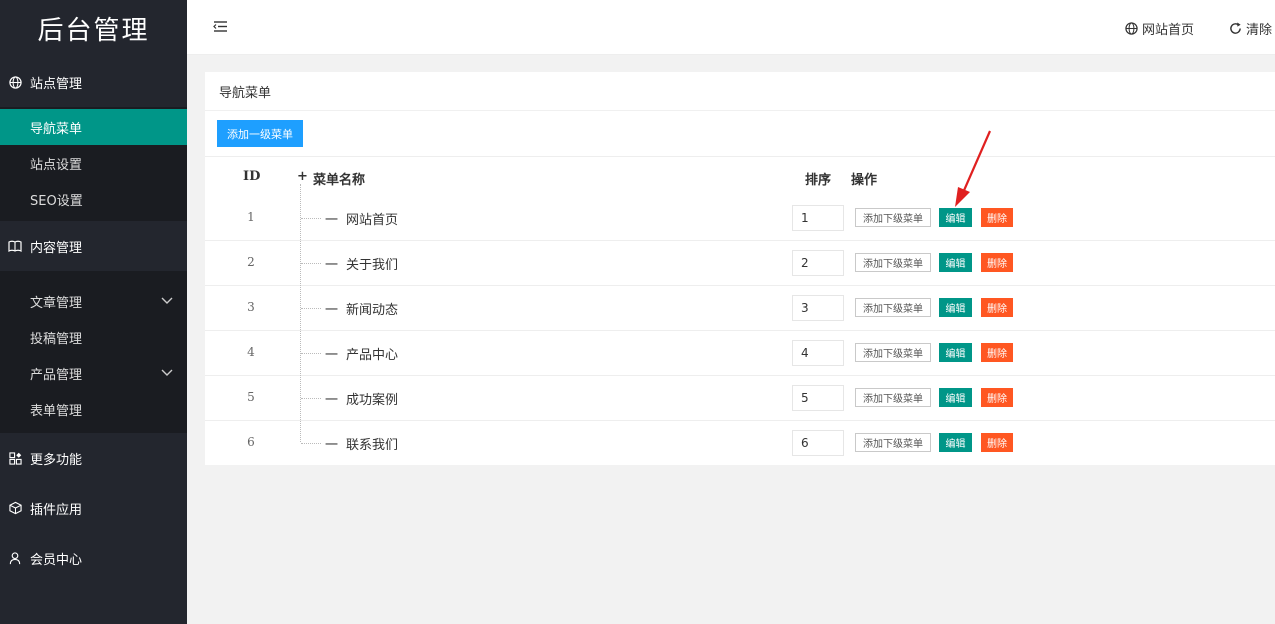  Describe the element at coordinates (56, 339) in the screenshot. I see `sidebar-item-label: 投稿管理` at that location.